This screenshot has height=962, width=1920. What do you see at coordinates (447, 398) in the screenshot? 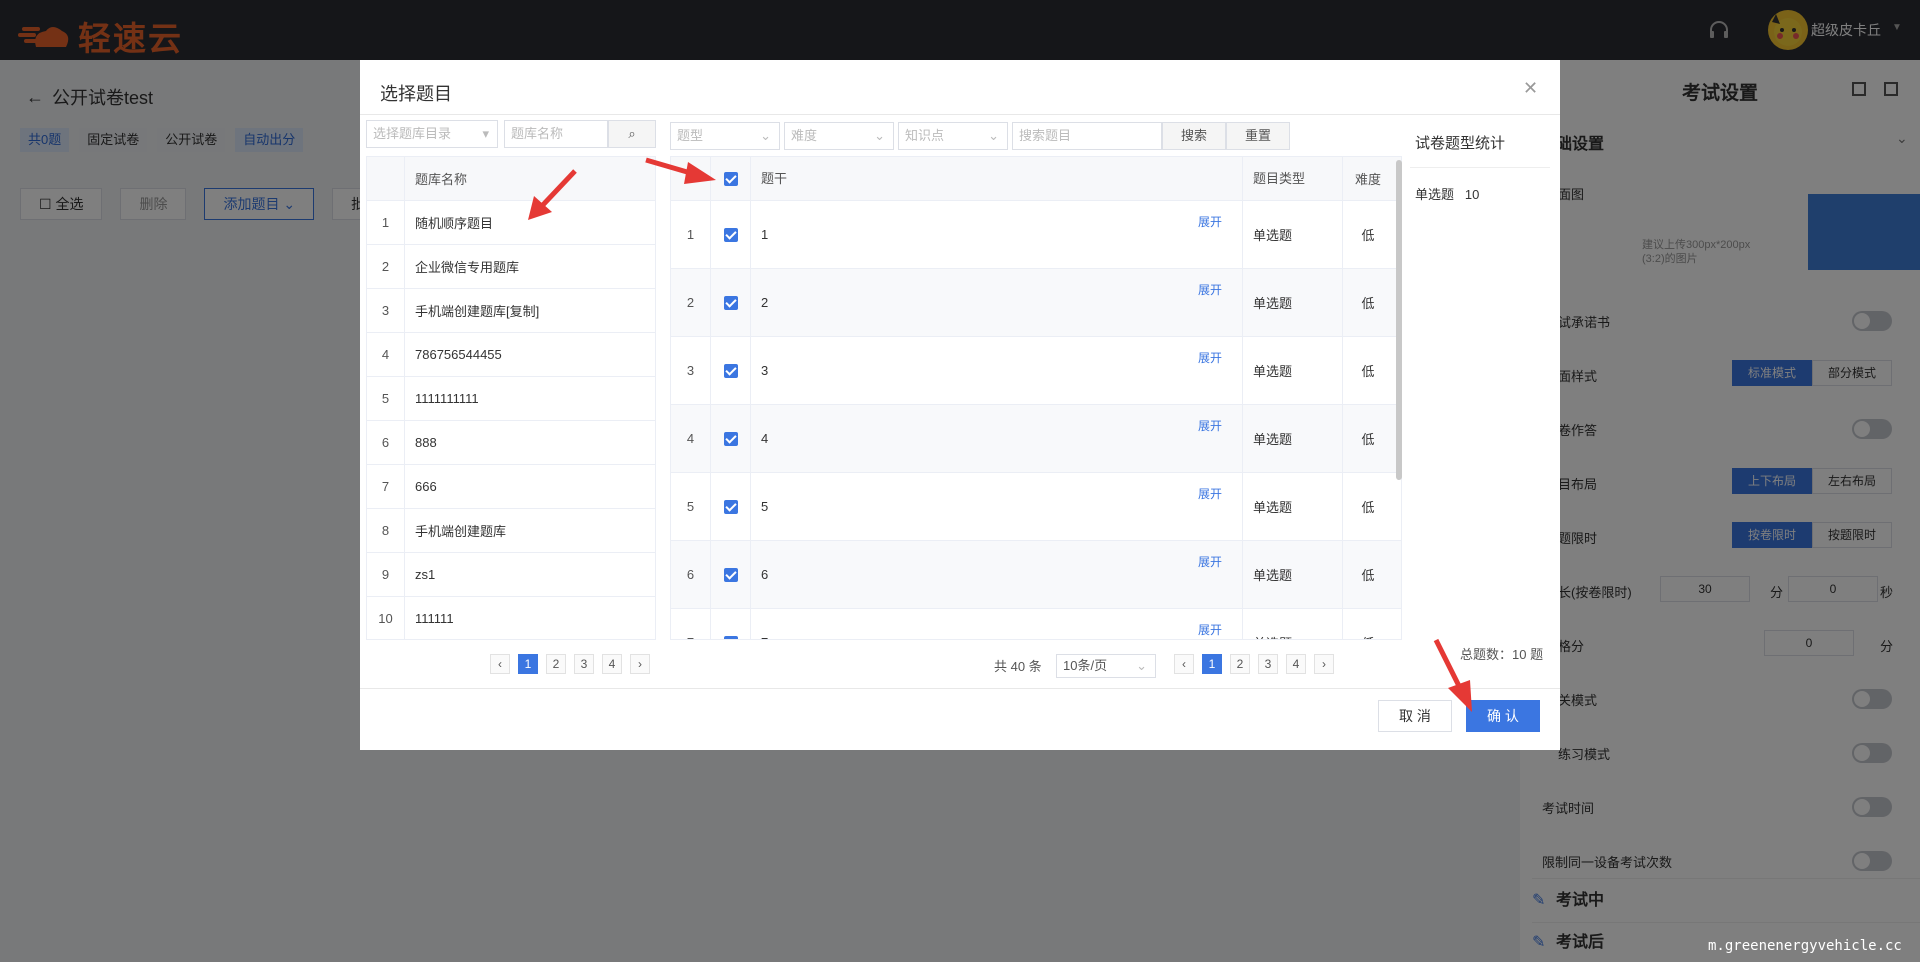
I see `bank-name: 1111111111` at bounding box center [447, 398].